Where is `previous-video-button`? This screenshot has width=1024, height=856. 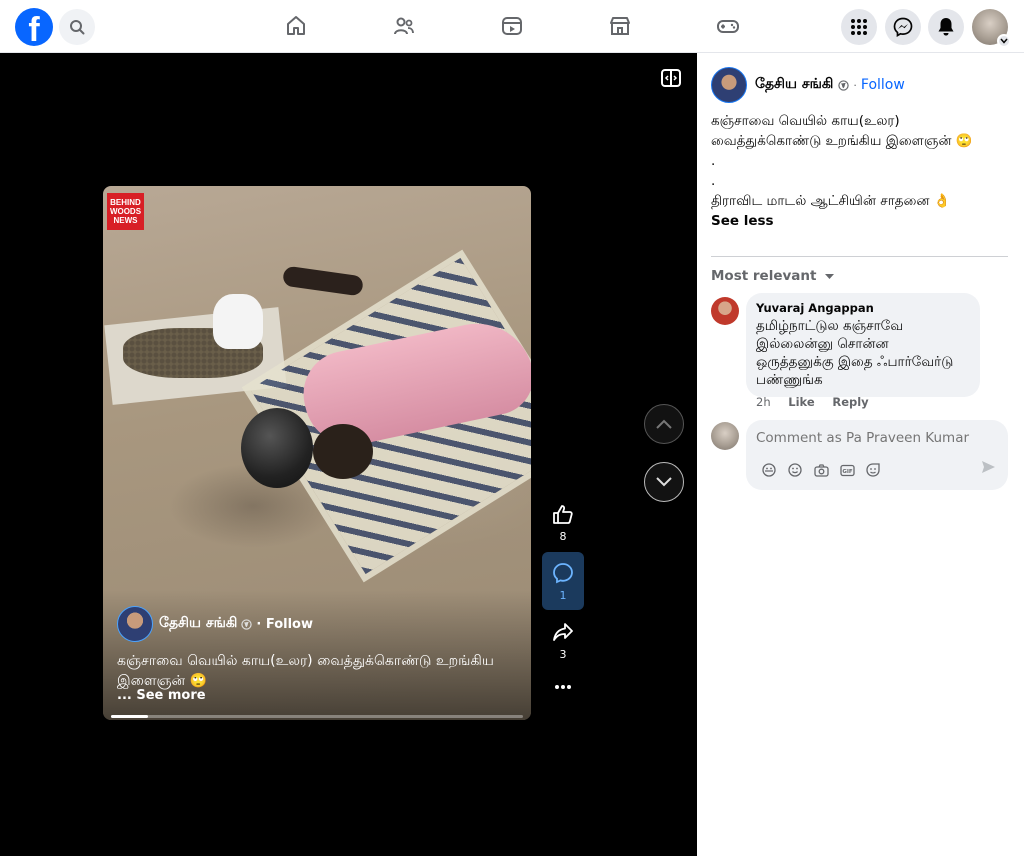
previous-video-button is located at coordinates (664, 424).